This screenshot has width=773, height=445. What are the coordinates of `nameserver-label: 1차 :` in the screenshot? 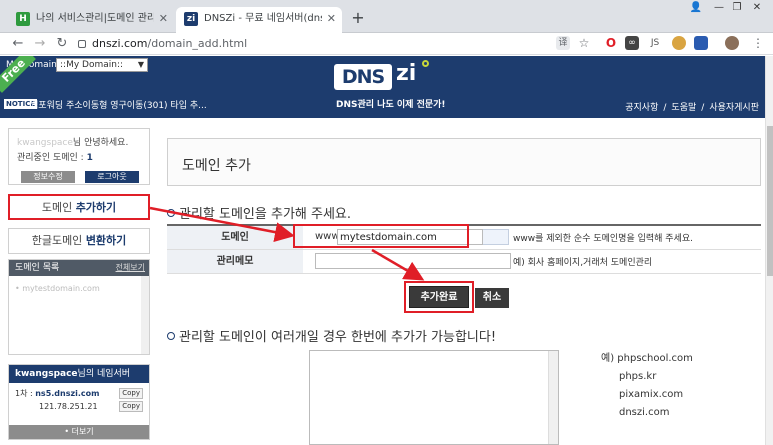 It's located at (25, 393).